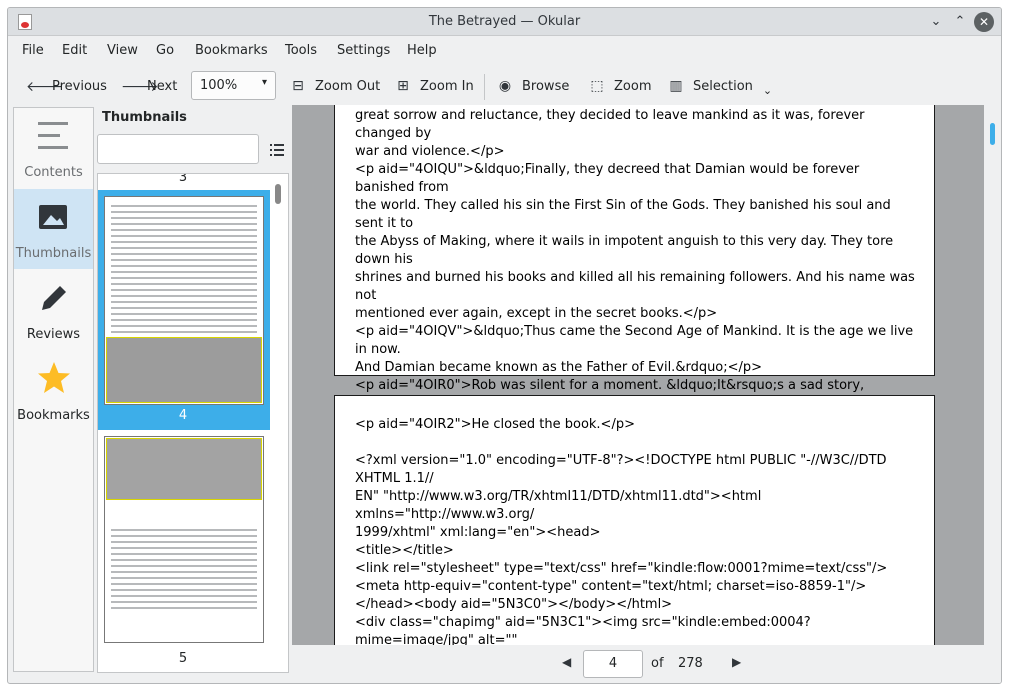 The width and height of the screenshot is (1014, 691). What do you see at coordinates (278, 194) in the screenshot?
I see `thumbnail-scrollbar-handle` at bounding box center [278, 194].